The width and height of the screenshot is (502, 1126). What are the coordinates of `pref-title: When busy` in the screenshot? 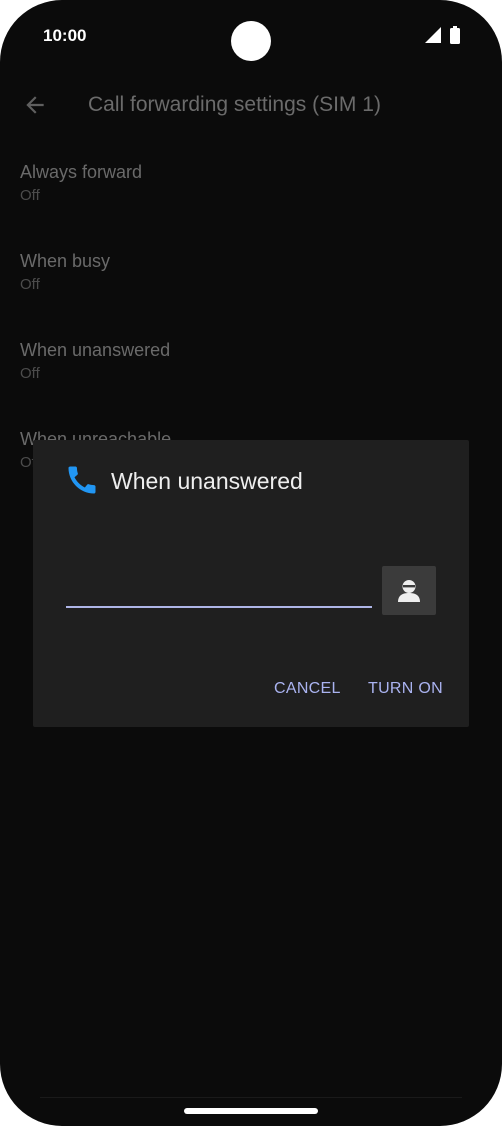 It's located at (65, 261).